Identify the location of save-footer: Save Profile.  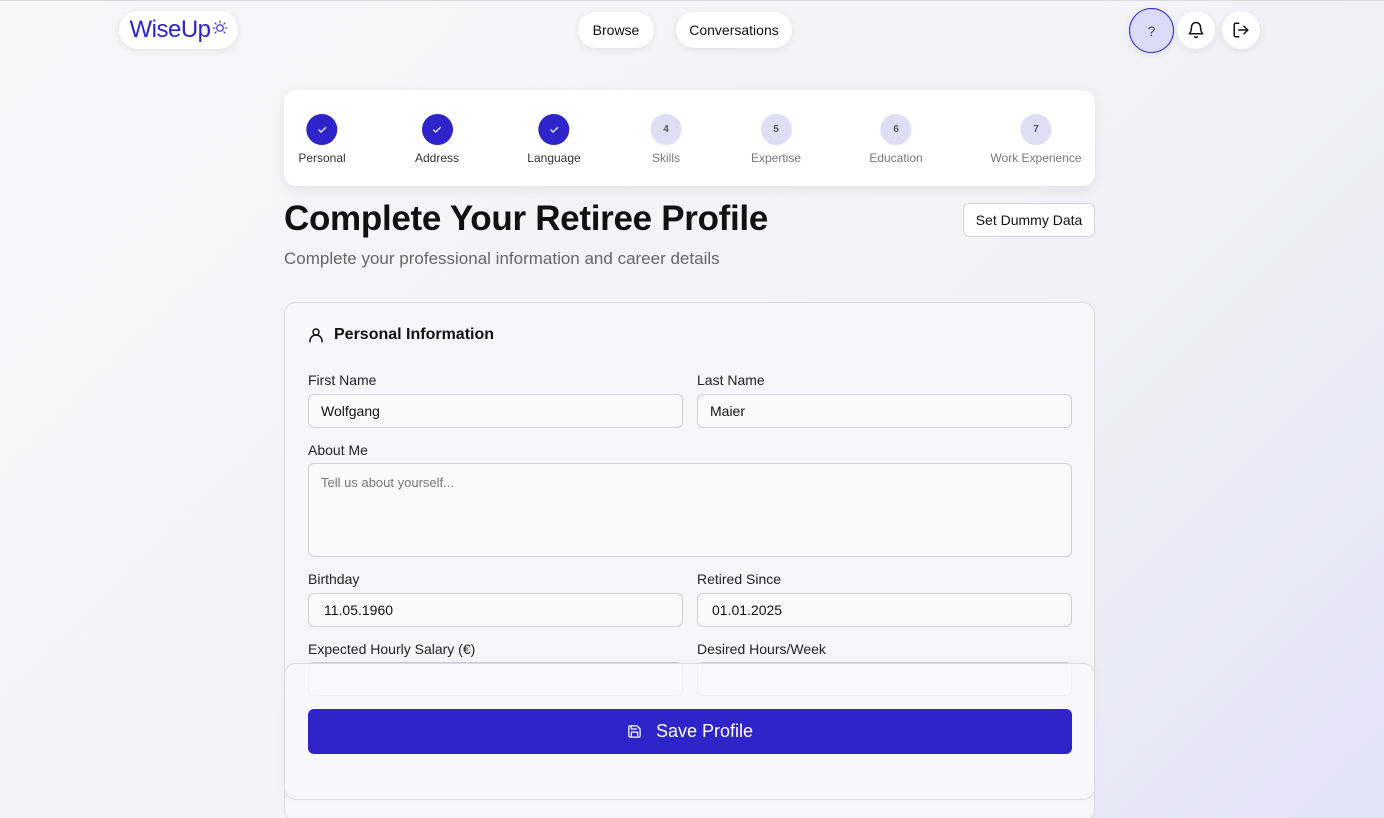
(689, 731).